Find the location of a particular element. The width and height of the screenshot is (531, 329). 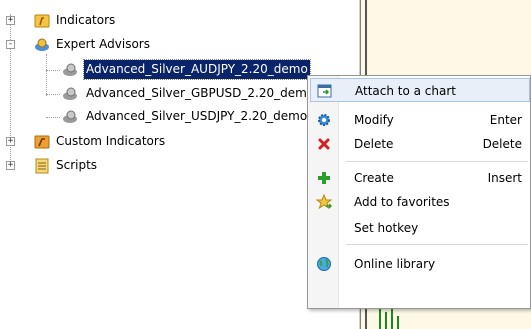

tree-item-ea-gbpusd: Advanced_Silver_GBPUSD_2.20_demo is located at coordinates (165, 93).